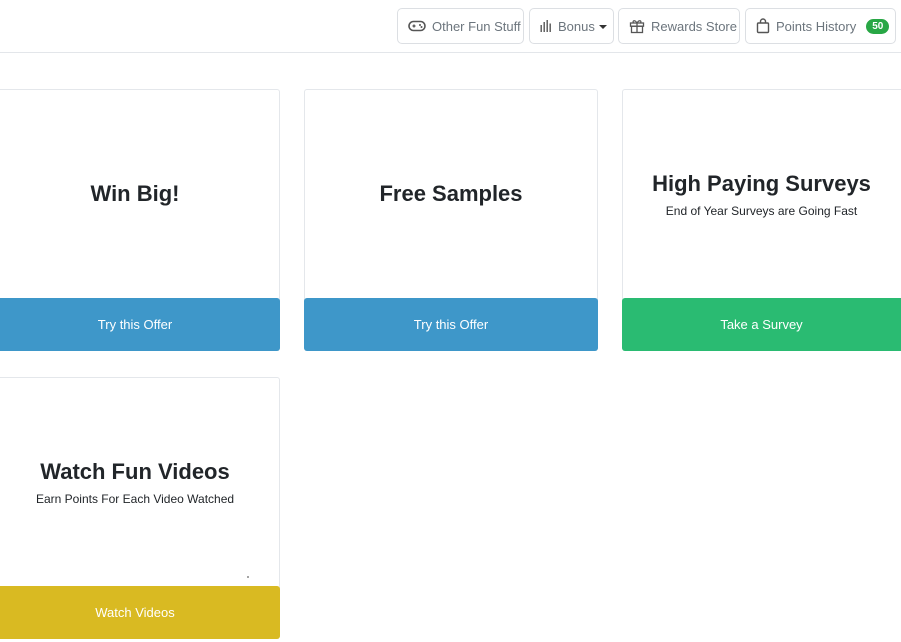 Image resolution: width=901 pixels, height=642 pixels. I want to click on rewards-store-button: Rewards Store, so click(679, 26).